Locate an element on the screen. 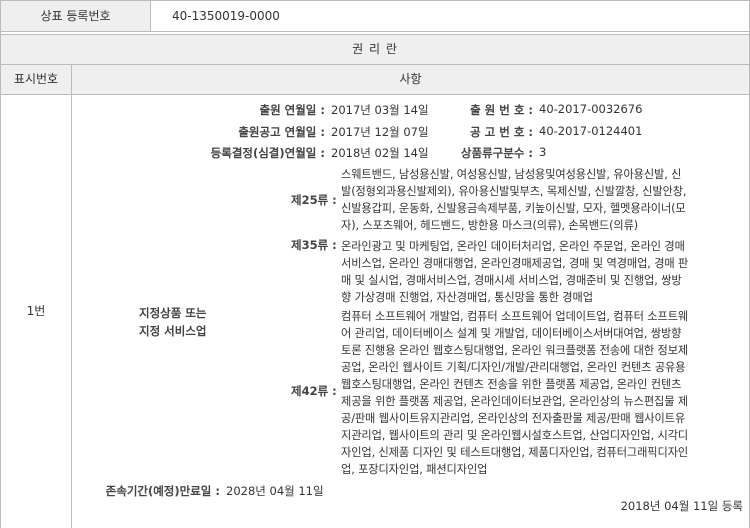  class-35-label: 제35류 : is located at coordinates (314, 245).